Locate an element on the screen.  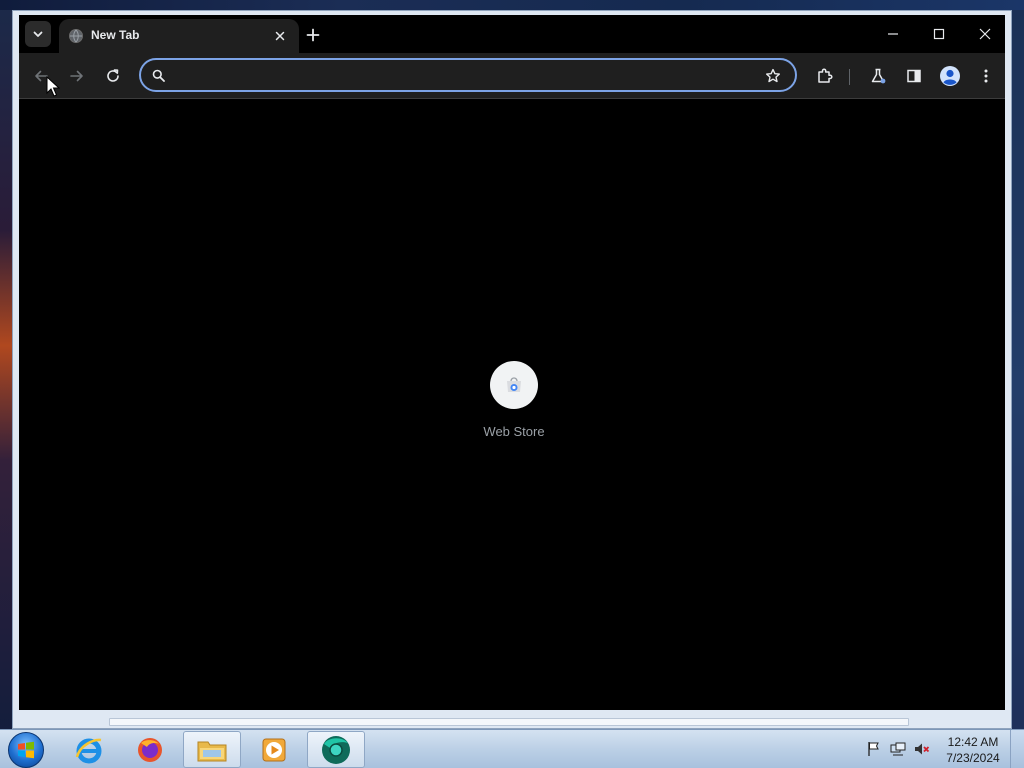
system-clock: 12:42 AM 7/23/2024 is located at coordinates (973, 750).